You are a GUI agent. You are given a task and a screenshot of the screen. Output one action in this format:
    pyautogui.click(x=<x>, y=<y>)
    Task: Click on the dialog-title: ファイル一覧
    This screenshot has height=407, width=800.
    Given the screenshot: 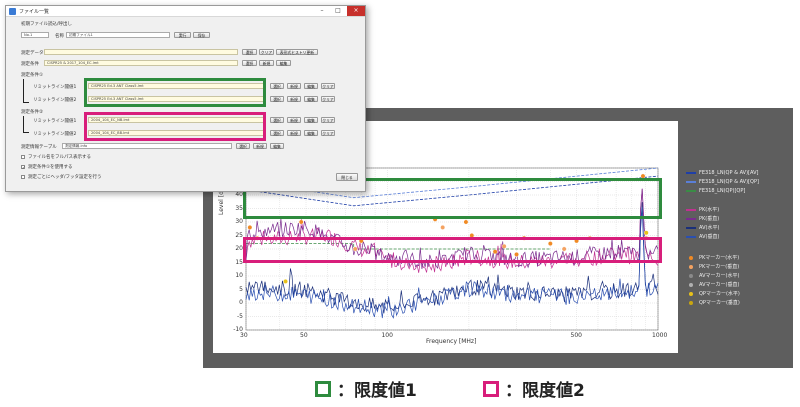 What is the action you would take?
    pyautogui.click(x=34, y=12)
    